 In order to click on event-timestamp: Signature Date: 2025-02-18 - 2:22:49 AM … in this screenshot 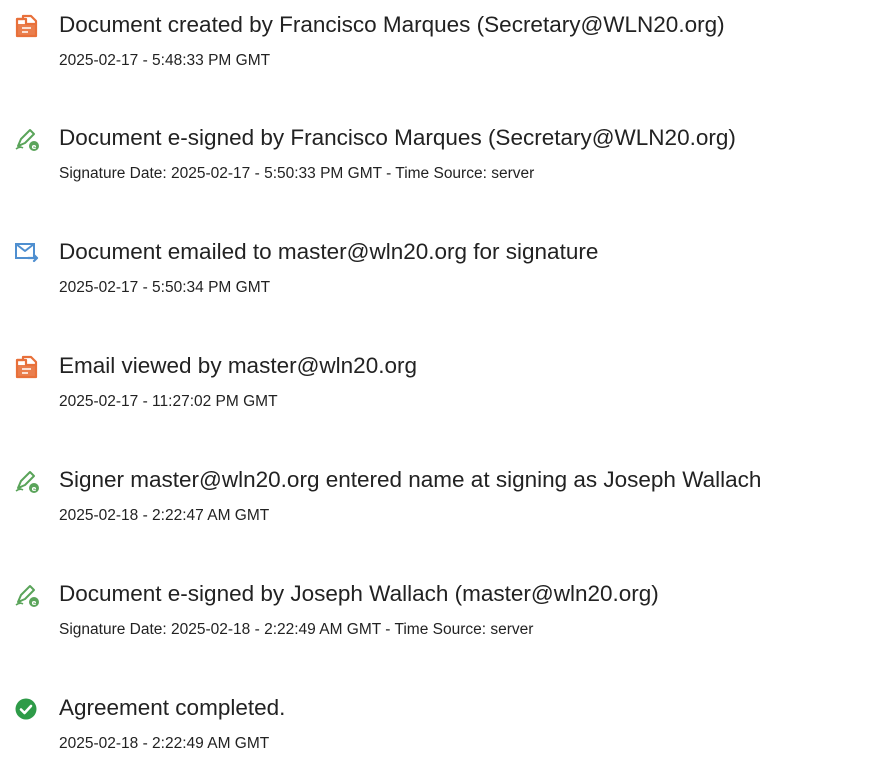, I will do `click(296, 629)`.